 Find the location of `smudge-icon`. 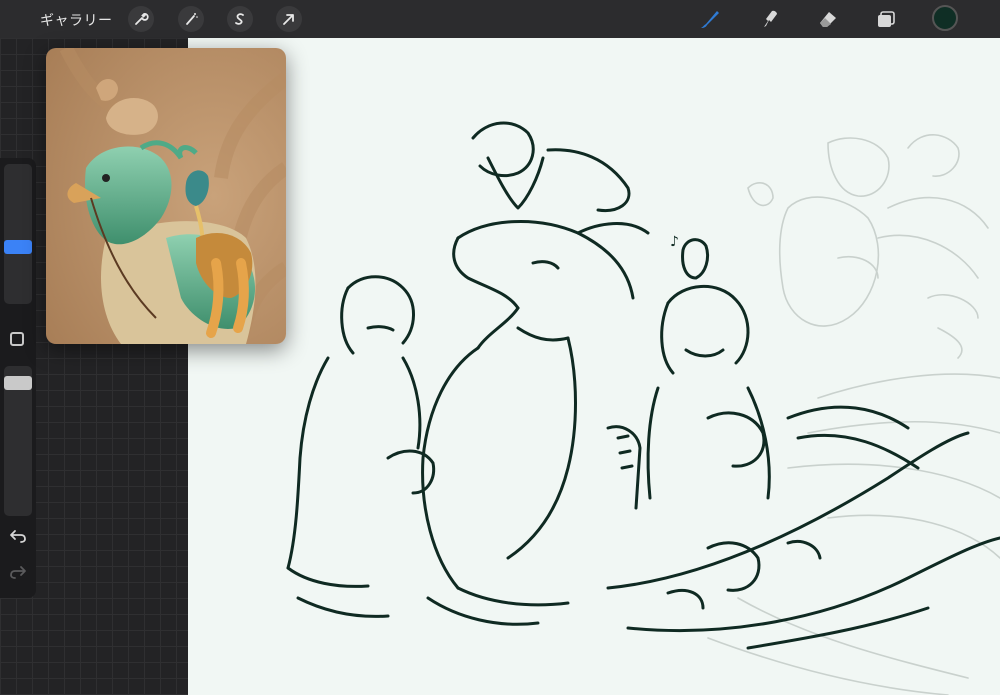

smudge-icon is located at coordinates (770, 19).